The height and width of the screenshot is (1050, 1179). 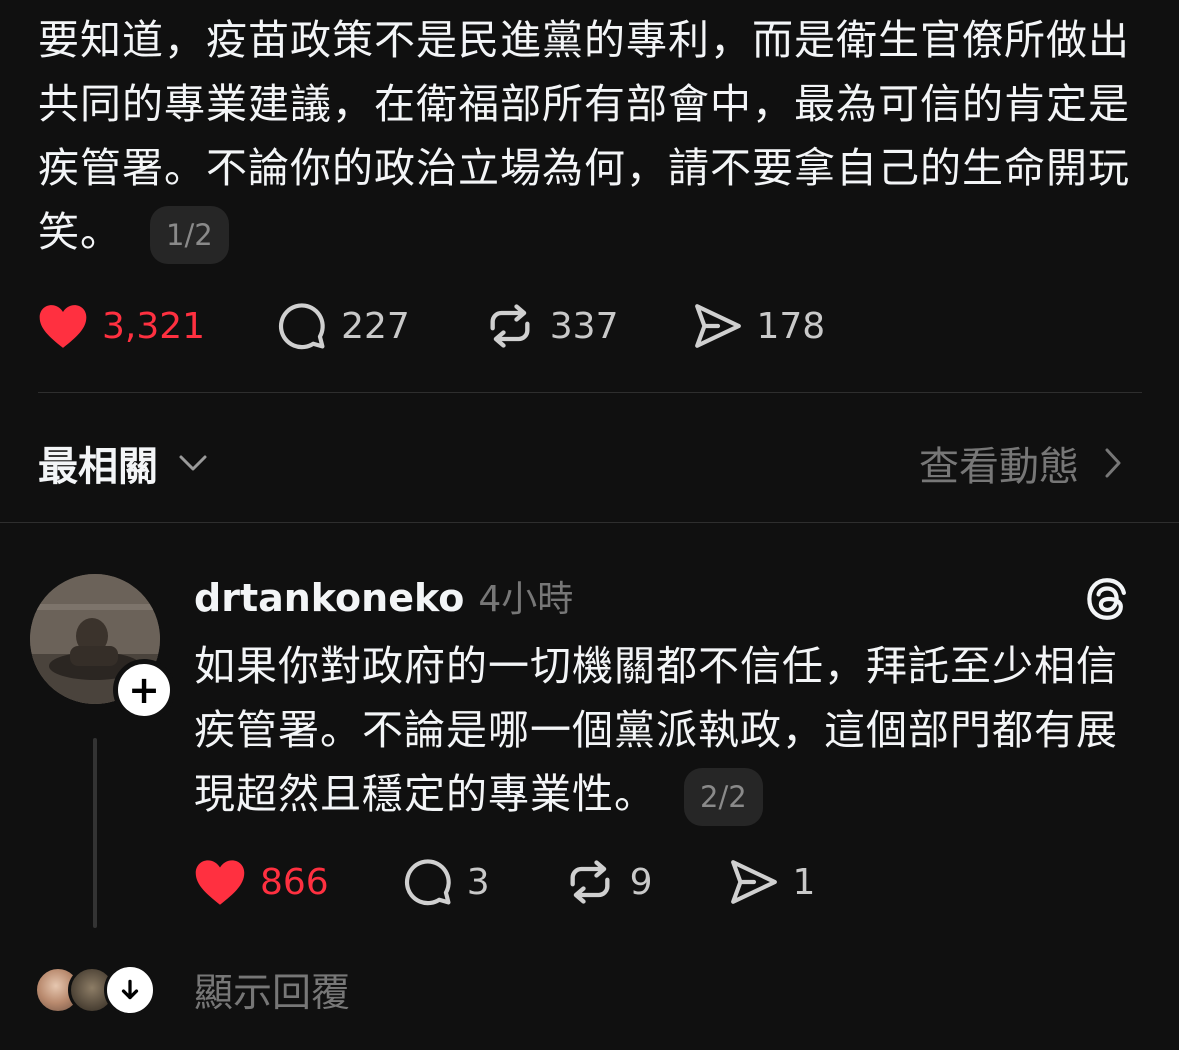 I want to click on comment-button: 3, so click(x=446, y=882).